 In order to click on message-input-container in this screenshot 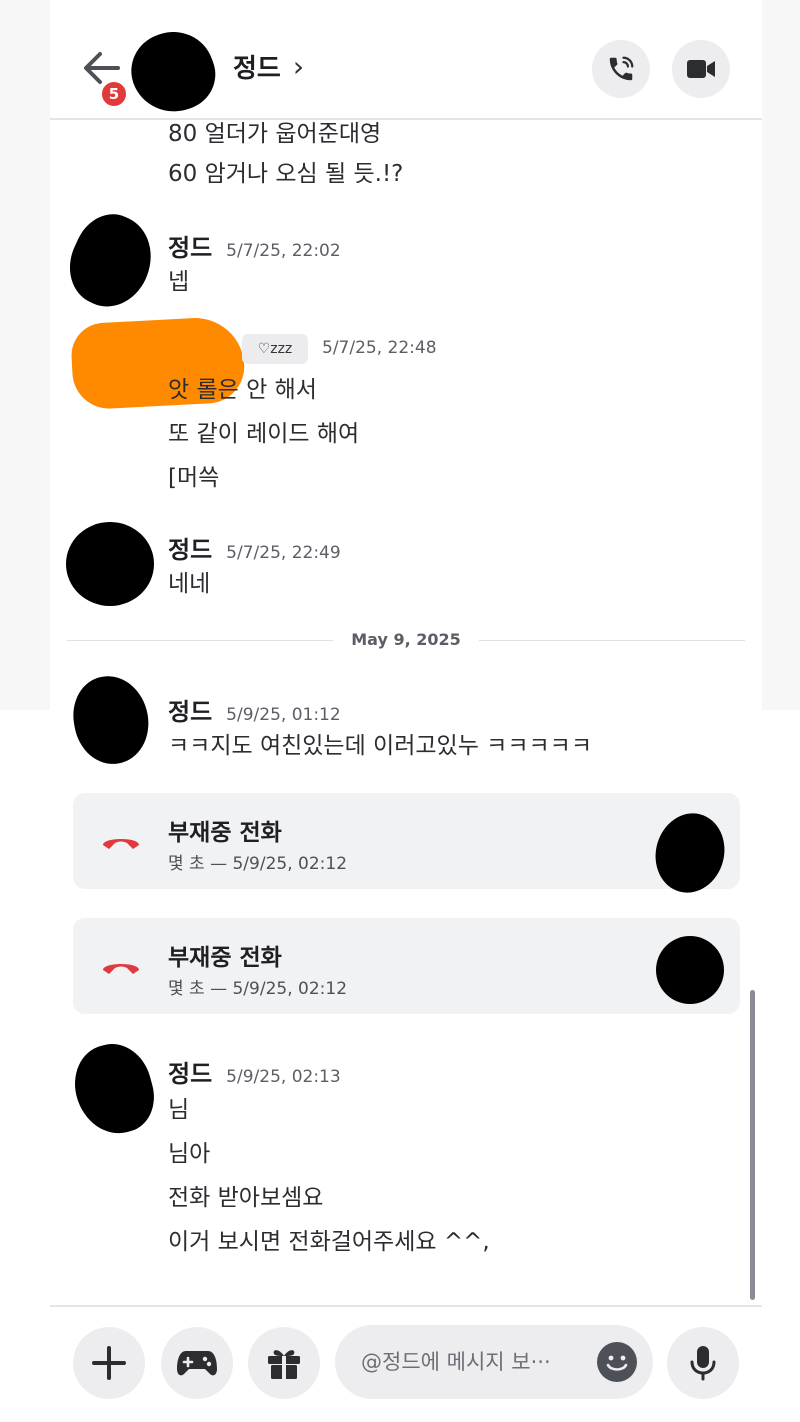, I will do `click(494, 1362)`.